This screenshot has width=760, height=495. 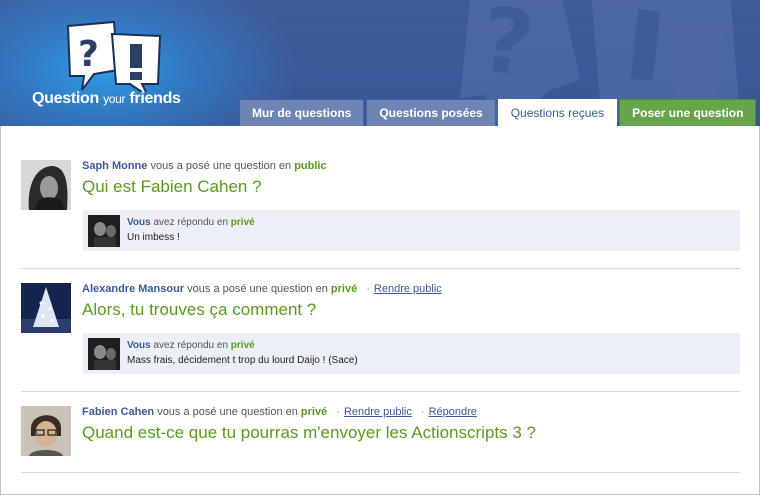 What do you see at coordinates (133, 289) in the screenshot?
I see `asker-name: Alexandre Mansour` at bounding box center [133, 289].